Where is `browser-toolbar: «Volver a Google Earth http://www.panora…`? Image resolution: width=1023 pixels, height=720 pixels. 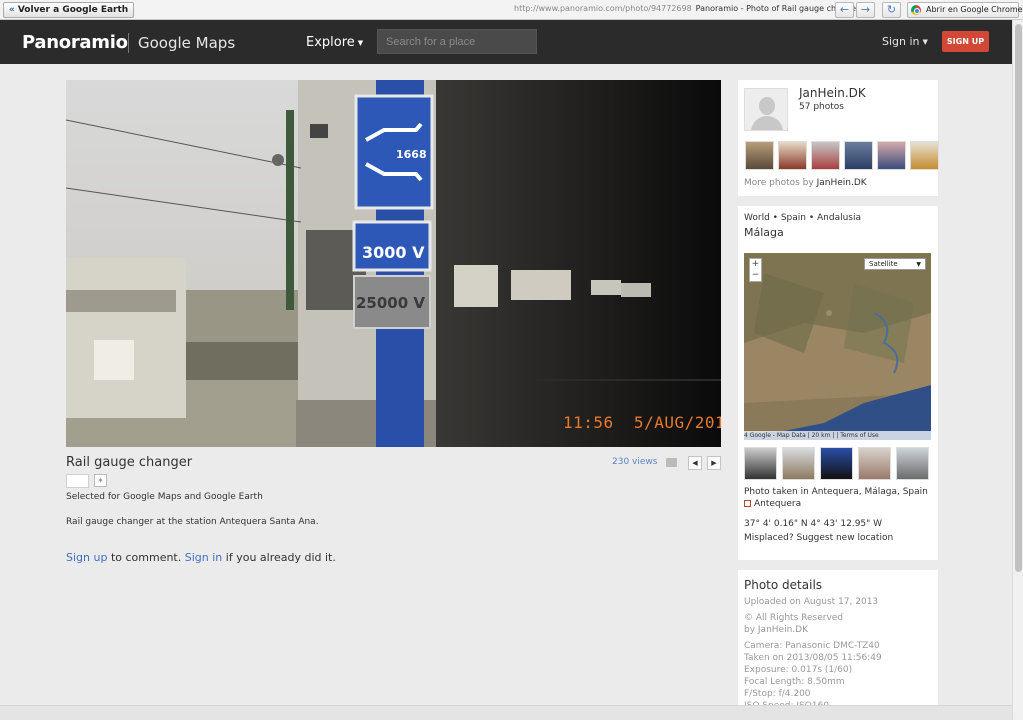 browser-toolbar: «Volver a Google Earth http://www.panora… is located at coordinates (511, 10).